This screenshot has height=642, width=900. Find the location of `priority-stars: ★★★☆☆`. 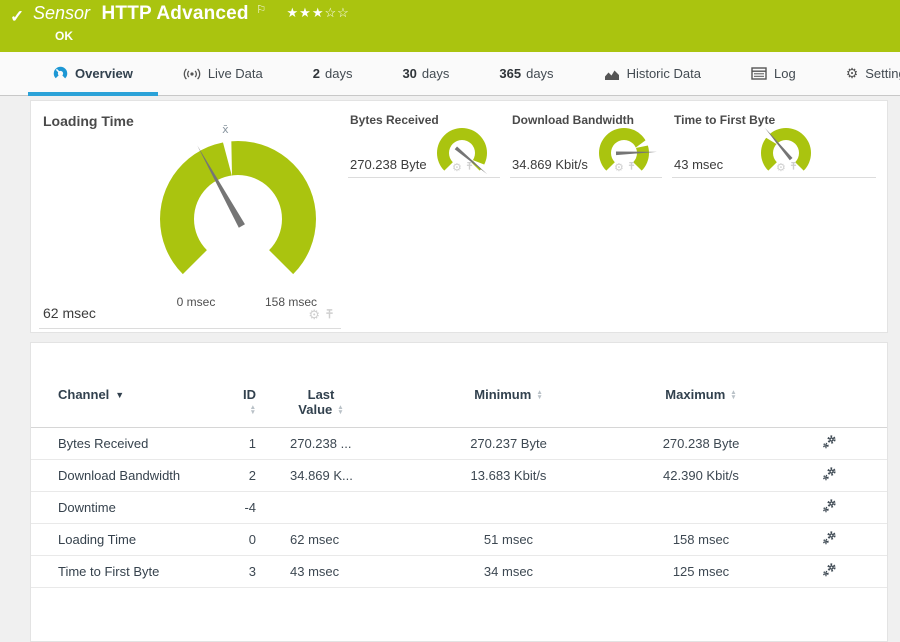

priority-stars: ★★★☆☆ is located at coordinates (318, 12).